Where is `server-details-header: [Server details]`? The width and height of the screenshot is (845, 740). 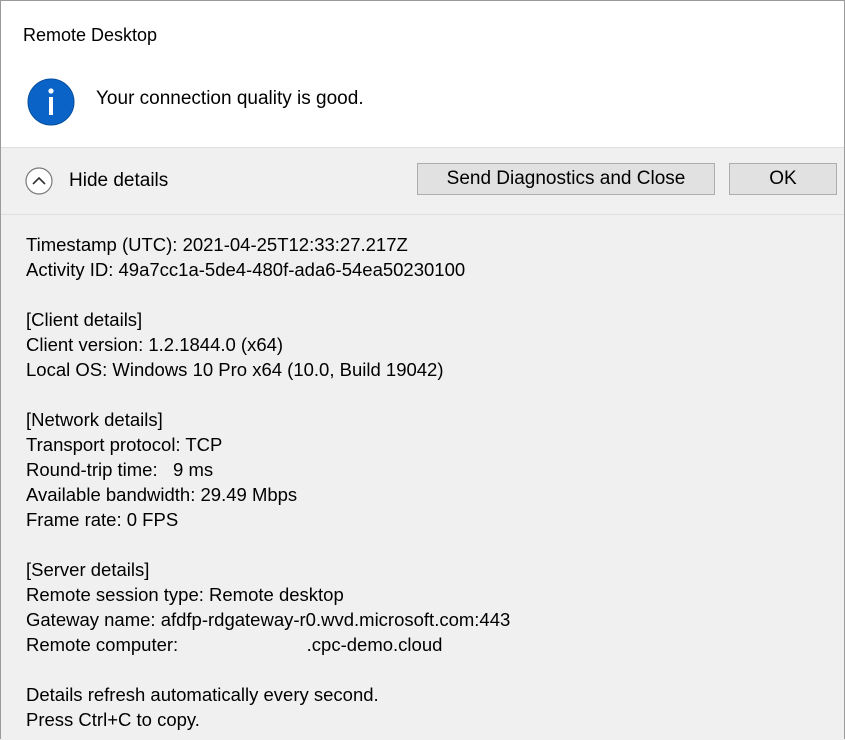
server-details-header: [Server details] is located at coordinates (88, 569).